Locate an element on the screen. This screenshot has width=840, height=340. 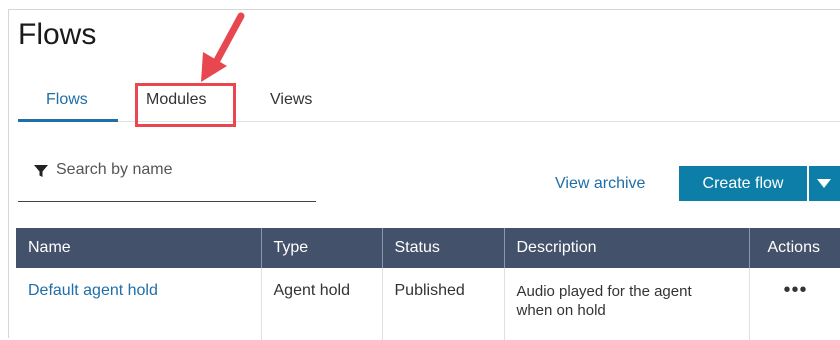
caret-down-icon is located at coordinates (824, 183).